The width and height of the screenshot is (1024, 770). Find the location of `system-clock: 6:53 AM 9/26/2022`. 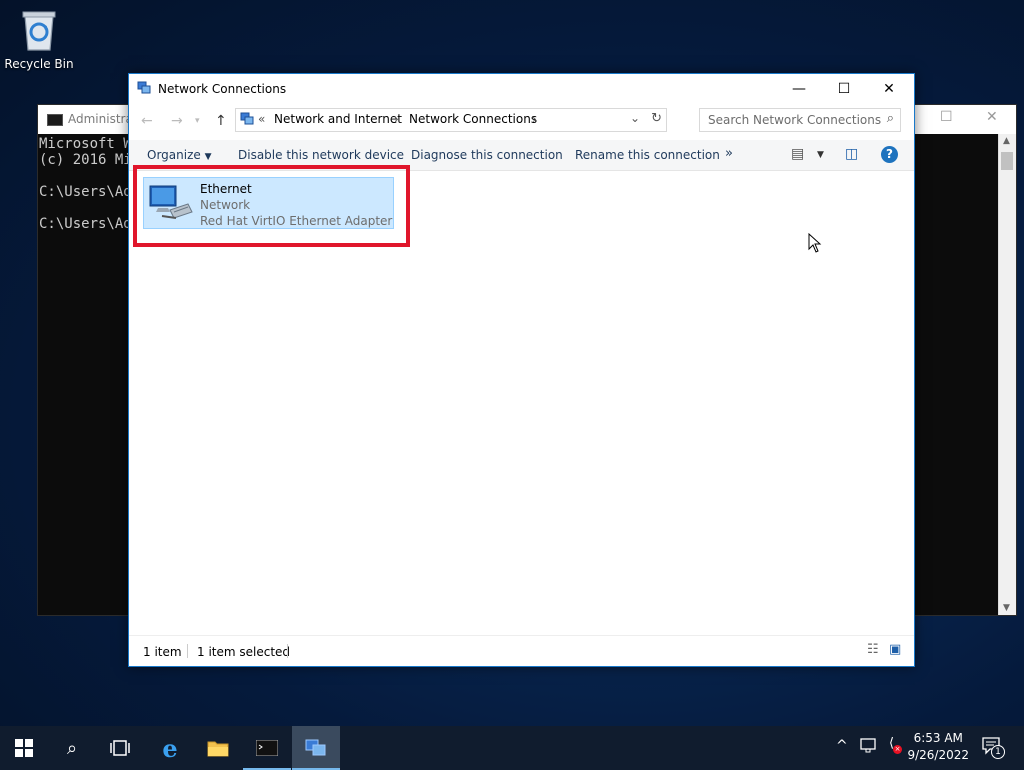

system-clock: 6:53 AM 9/26/2022 is located at coordinates (938, 747).